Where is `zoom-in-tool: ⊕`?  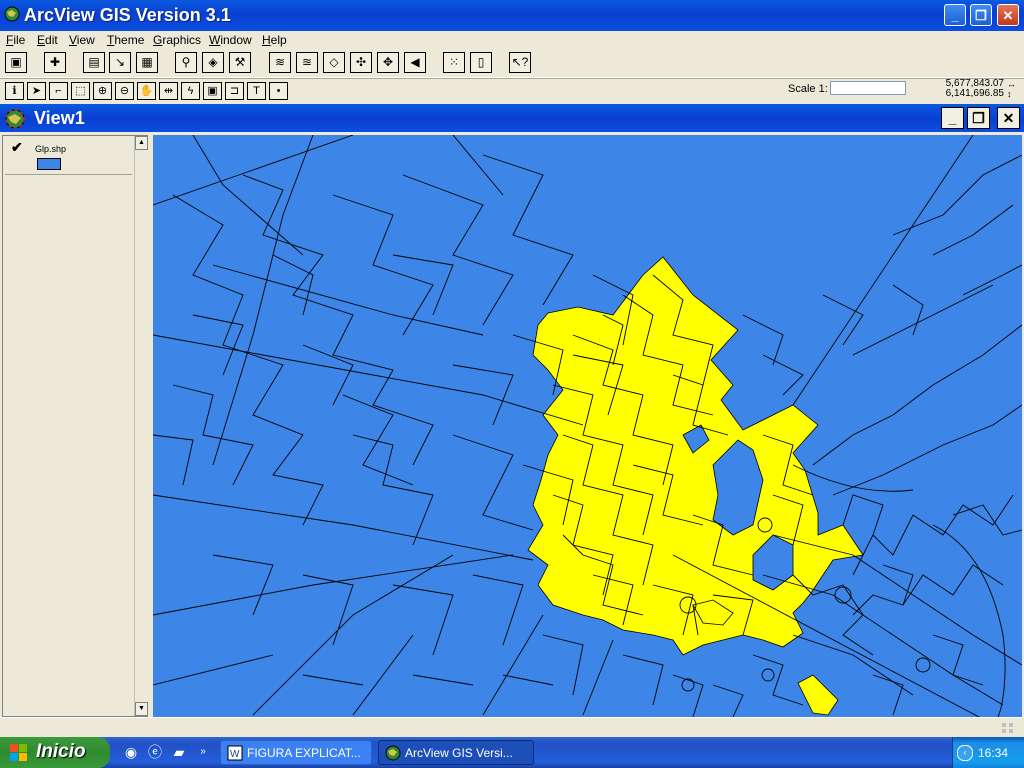
zoom-in-tool: ⊕ is located at coordinates (102, 91).